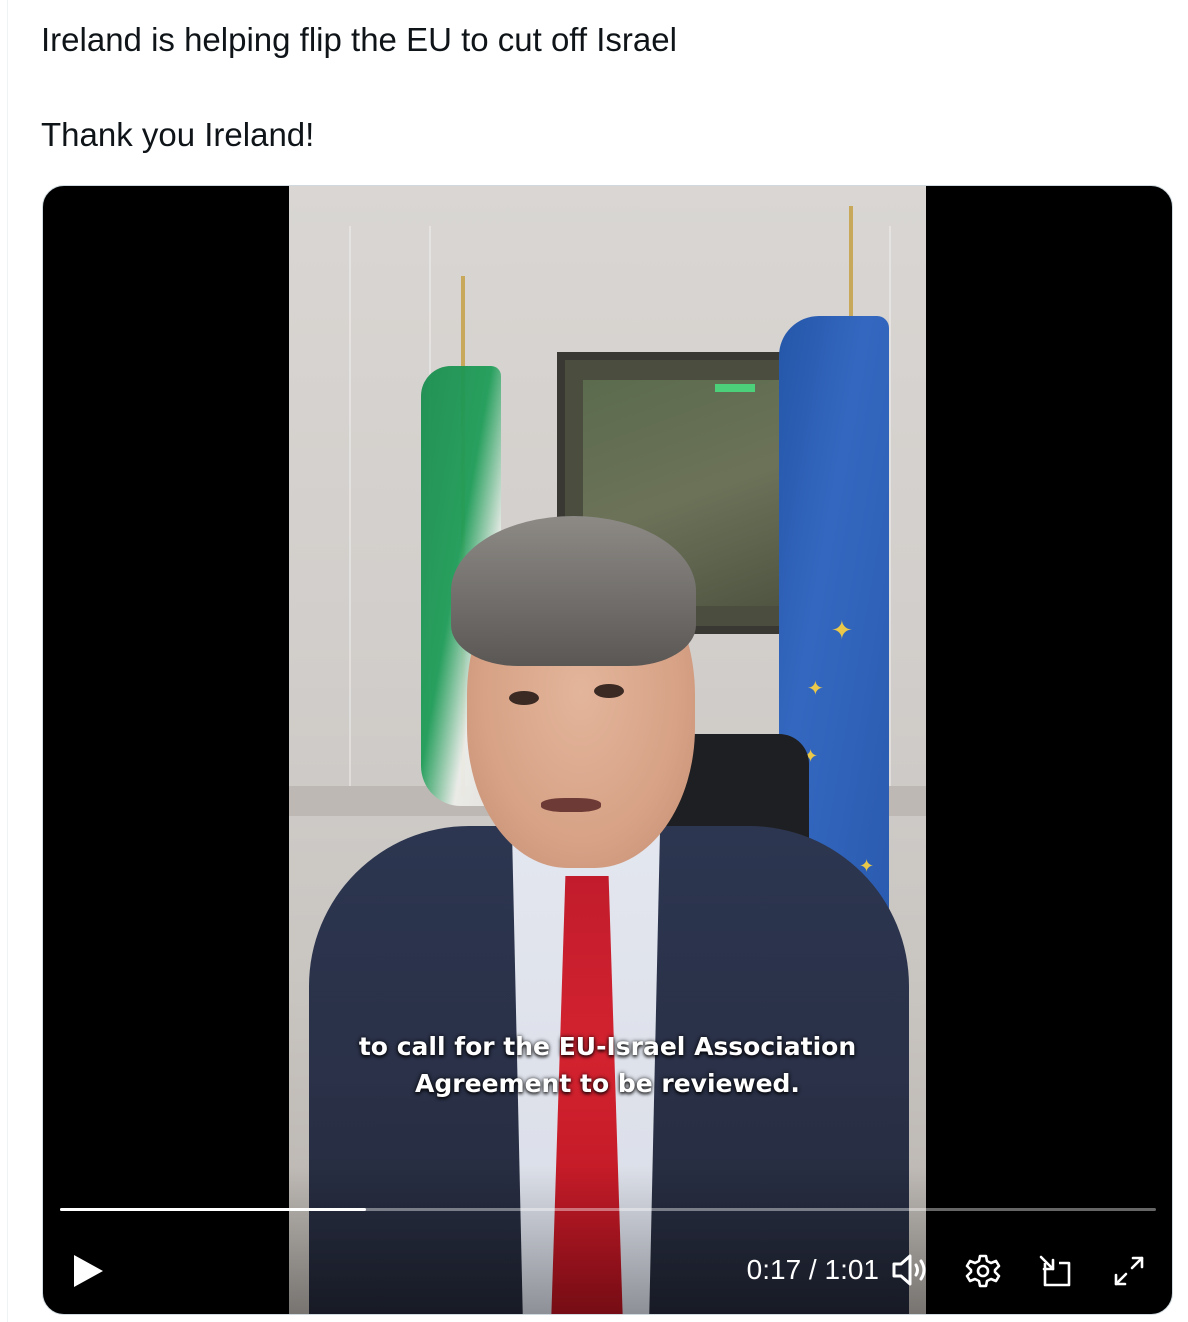 Image resolution: width=1188 pixels, height=1322 pixels. I want to click on picture-in-picture-icon, so click(1055, 1271).